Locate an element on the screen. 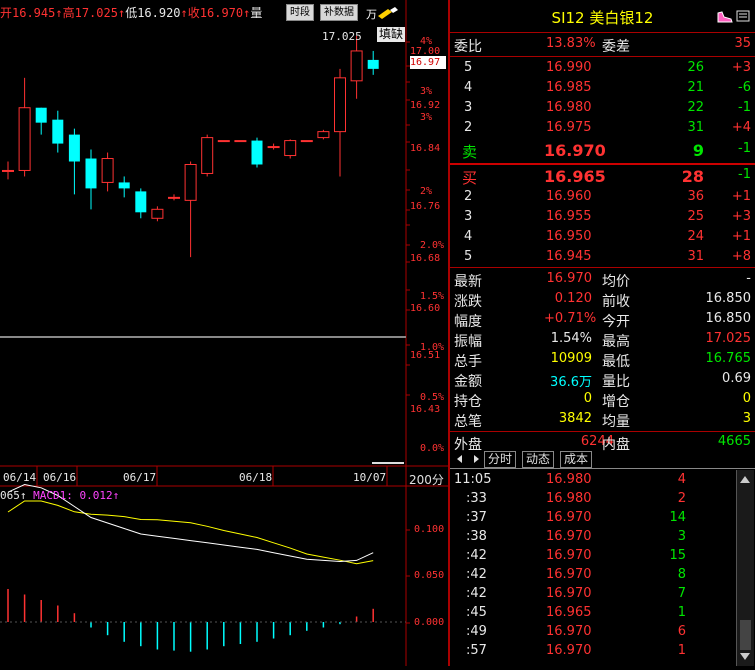 This screenshot has height=670, width=755. order-level: 4 is located at coordinates (468, 87).